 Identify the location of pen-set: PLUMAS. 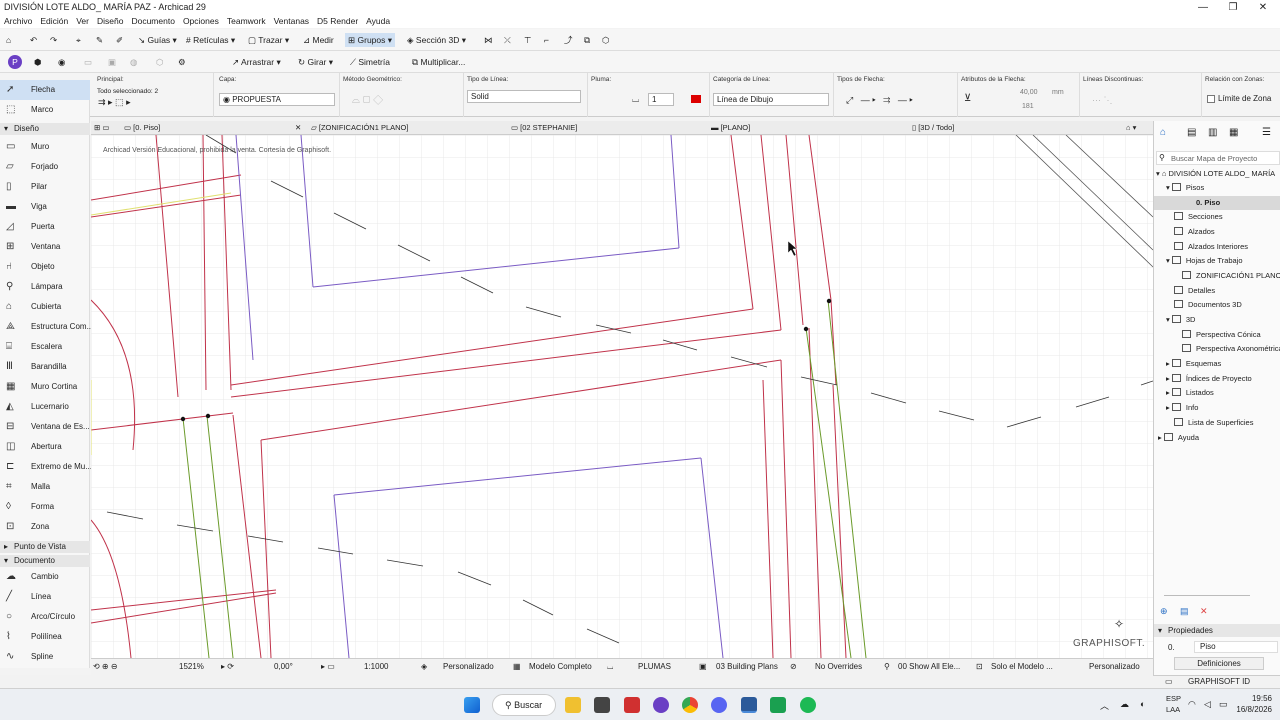
(654, 666).